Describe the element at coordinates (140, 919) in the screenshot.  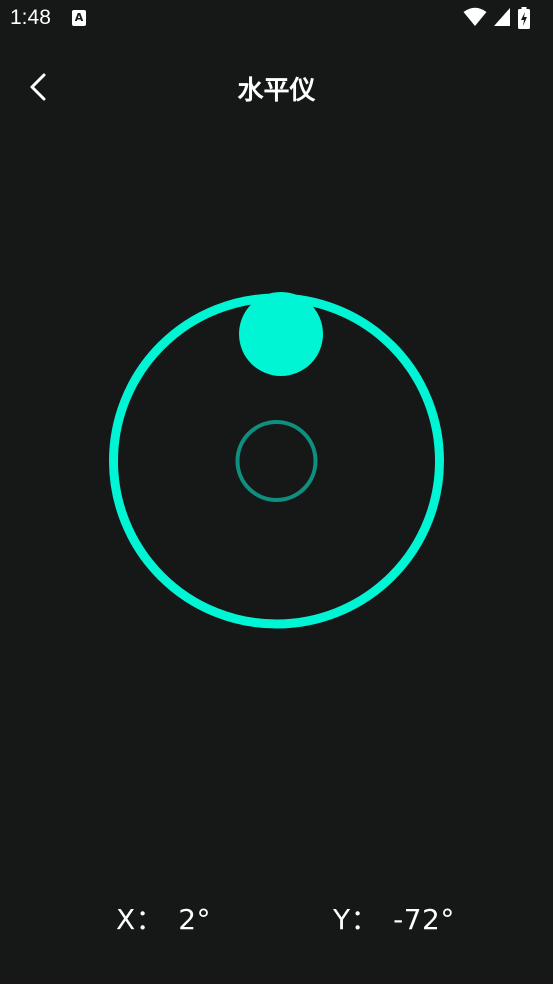
I see `x-angle-label: X：` at that location.